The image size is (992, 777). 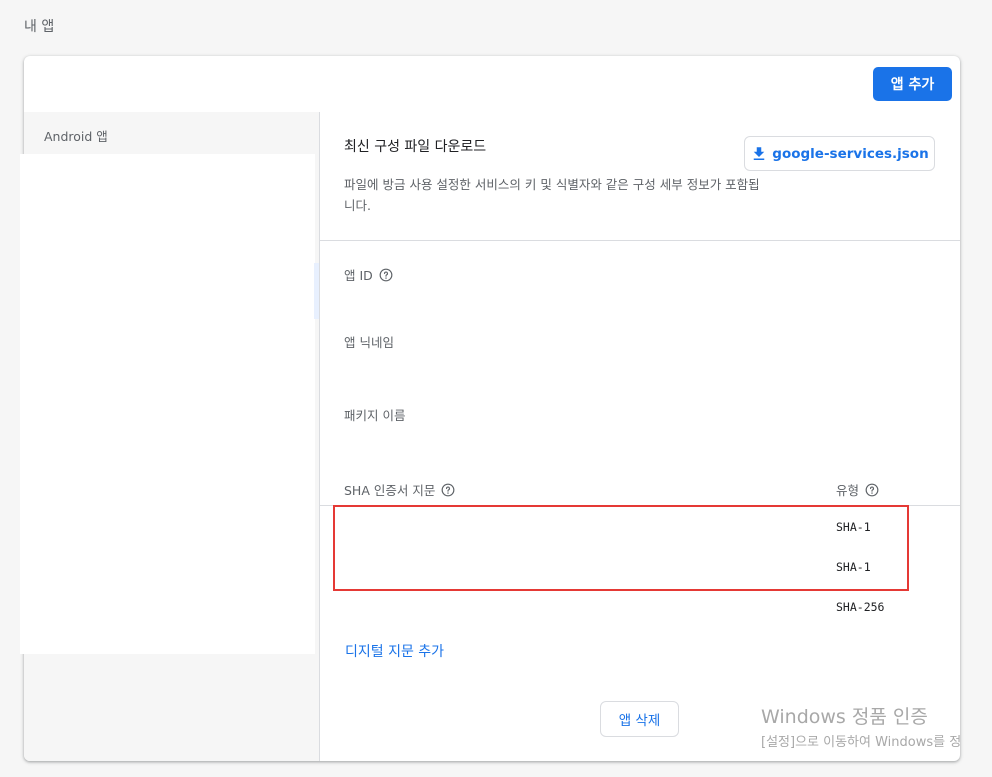 I want to click on windows-activation-watermark: Windows 정품 인증 [설정]으로 이동하여 Windows를 정, so click(x=861, y=726).